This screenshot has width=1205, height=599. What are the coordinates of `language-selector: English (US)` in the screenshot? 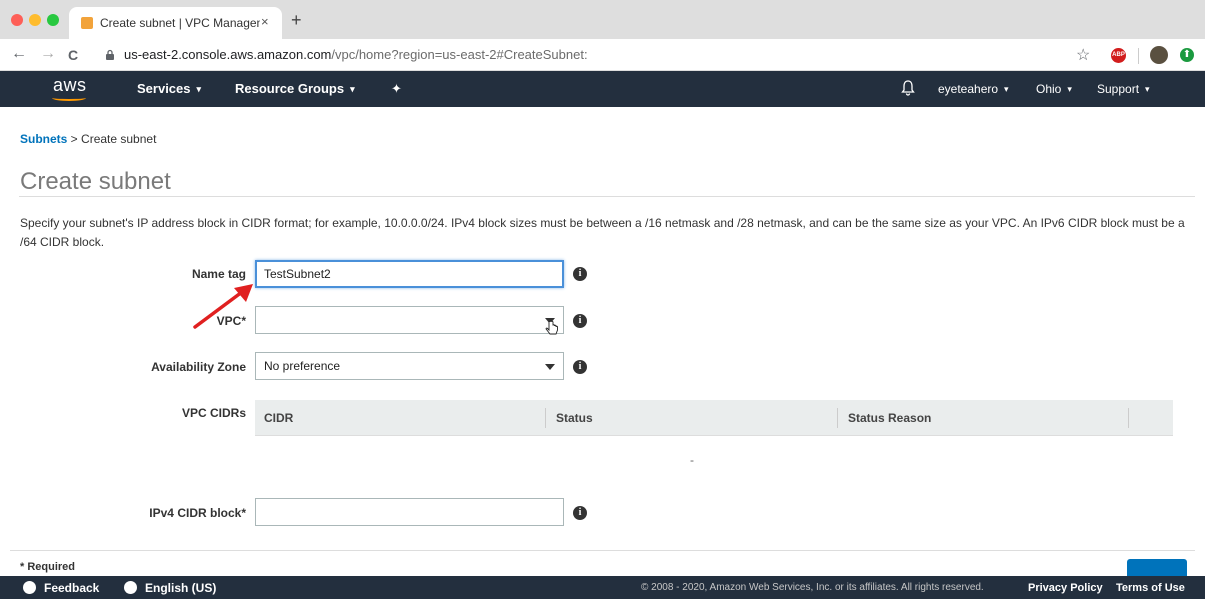 It's located at (170, 588).